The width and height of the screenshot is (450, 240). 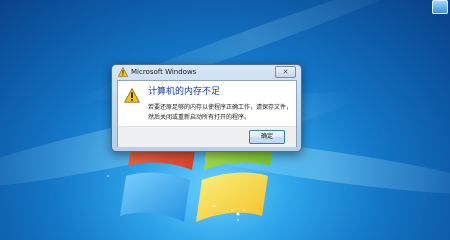 What do you see at coordinates (207, 136) in the screenshot?
I see `dialog-footer: 确定` at bounding box center [207, 136].